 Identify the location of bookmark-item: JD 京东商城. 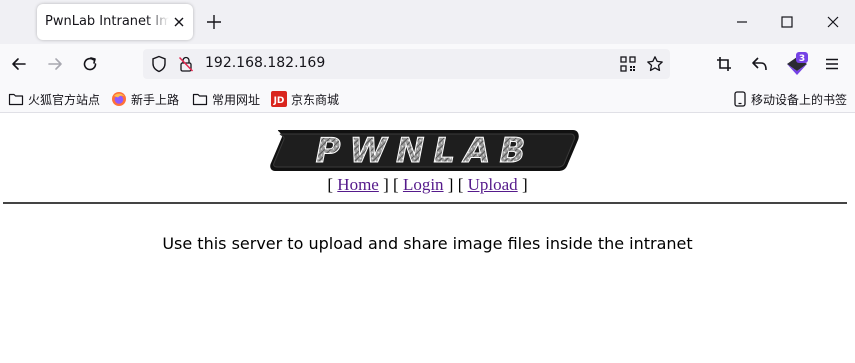
(305, 99).